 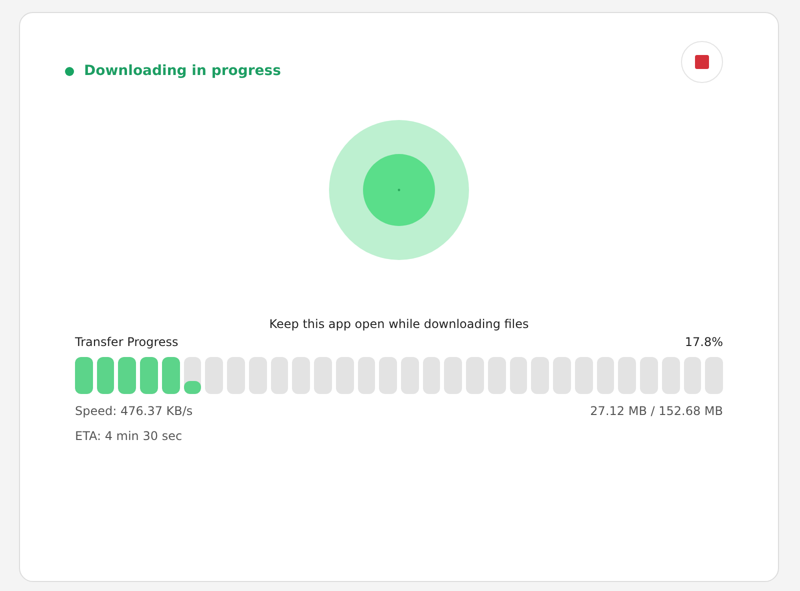 What do you see at coordinates (126, 342) in the screenshot?
I see `progress-label: Transfer Progress` at bounding box center [126, 342].